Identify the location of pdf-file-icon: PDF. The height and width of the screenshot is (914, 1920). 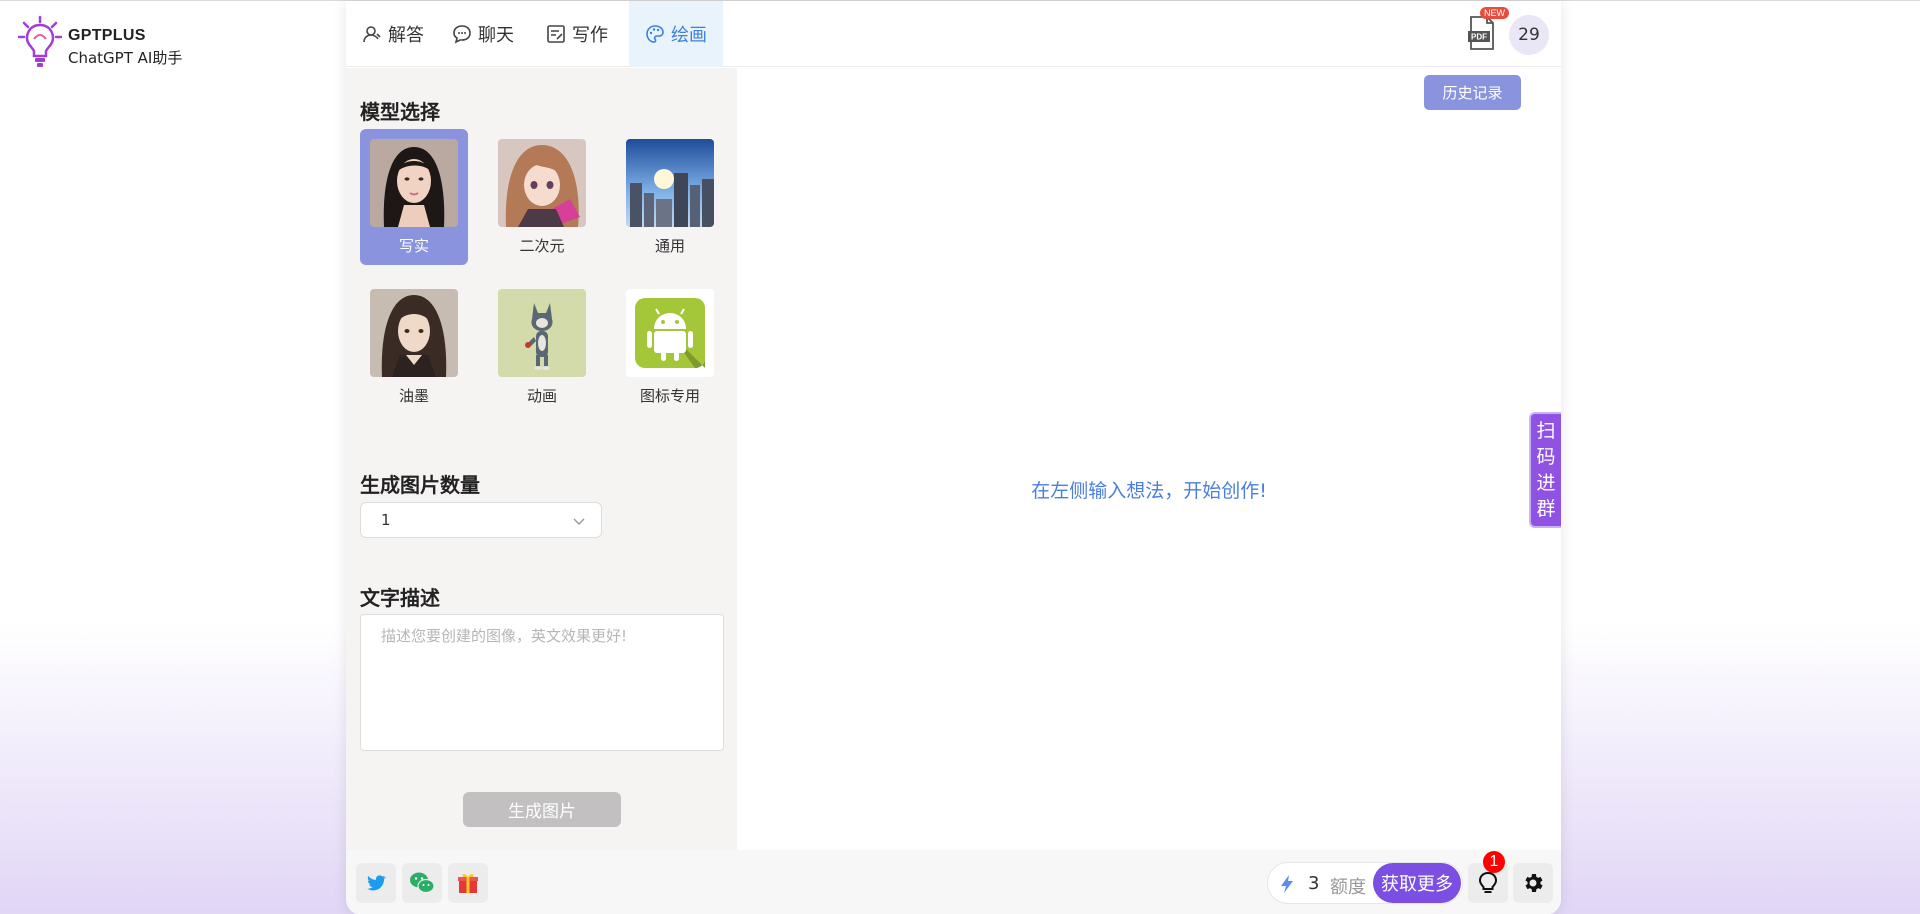
(1482, 33).